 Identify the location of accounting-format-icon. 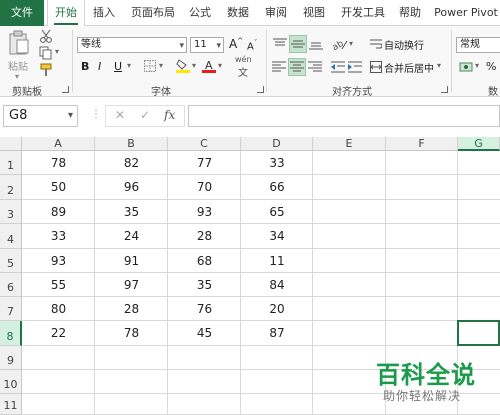
(466, 67).